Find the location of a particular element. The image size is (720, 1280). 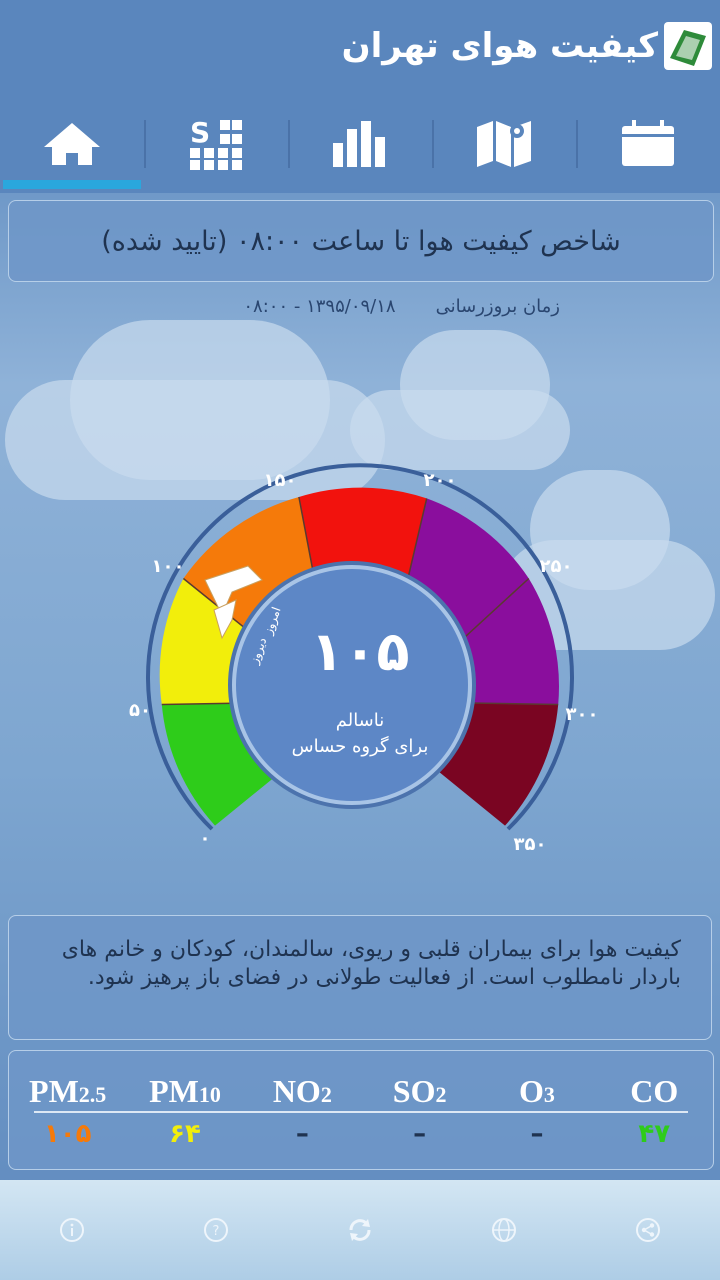

globe-icon is located at coordinates (504, 1230).